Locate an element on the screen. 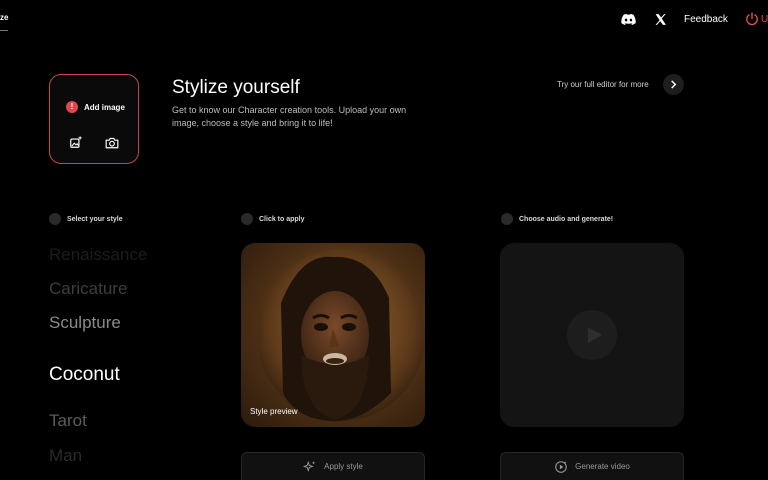 The width and height of the screenshot is (768, 480). apply-style-button: Apply style is located at coordinates (333, 466).